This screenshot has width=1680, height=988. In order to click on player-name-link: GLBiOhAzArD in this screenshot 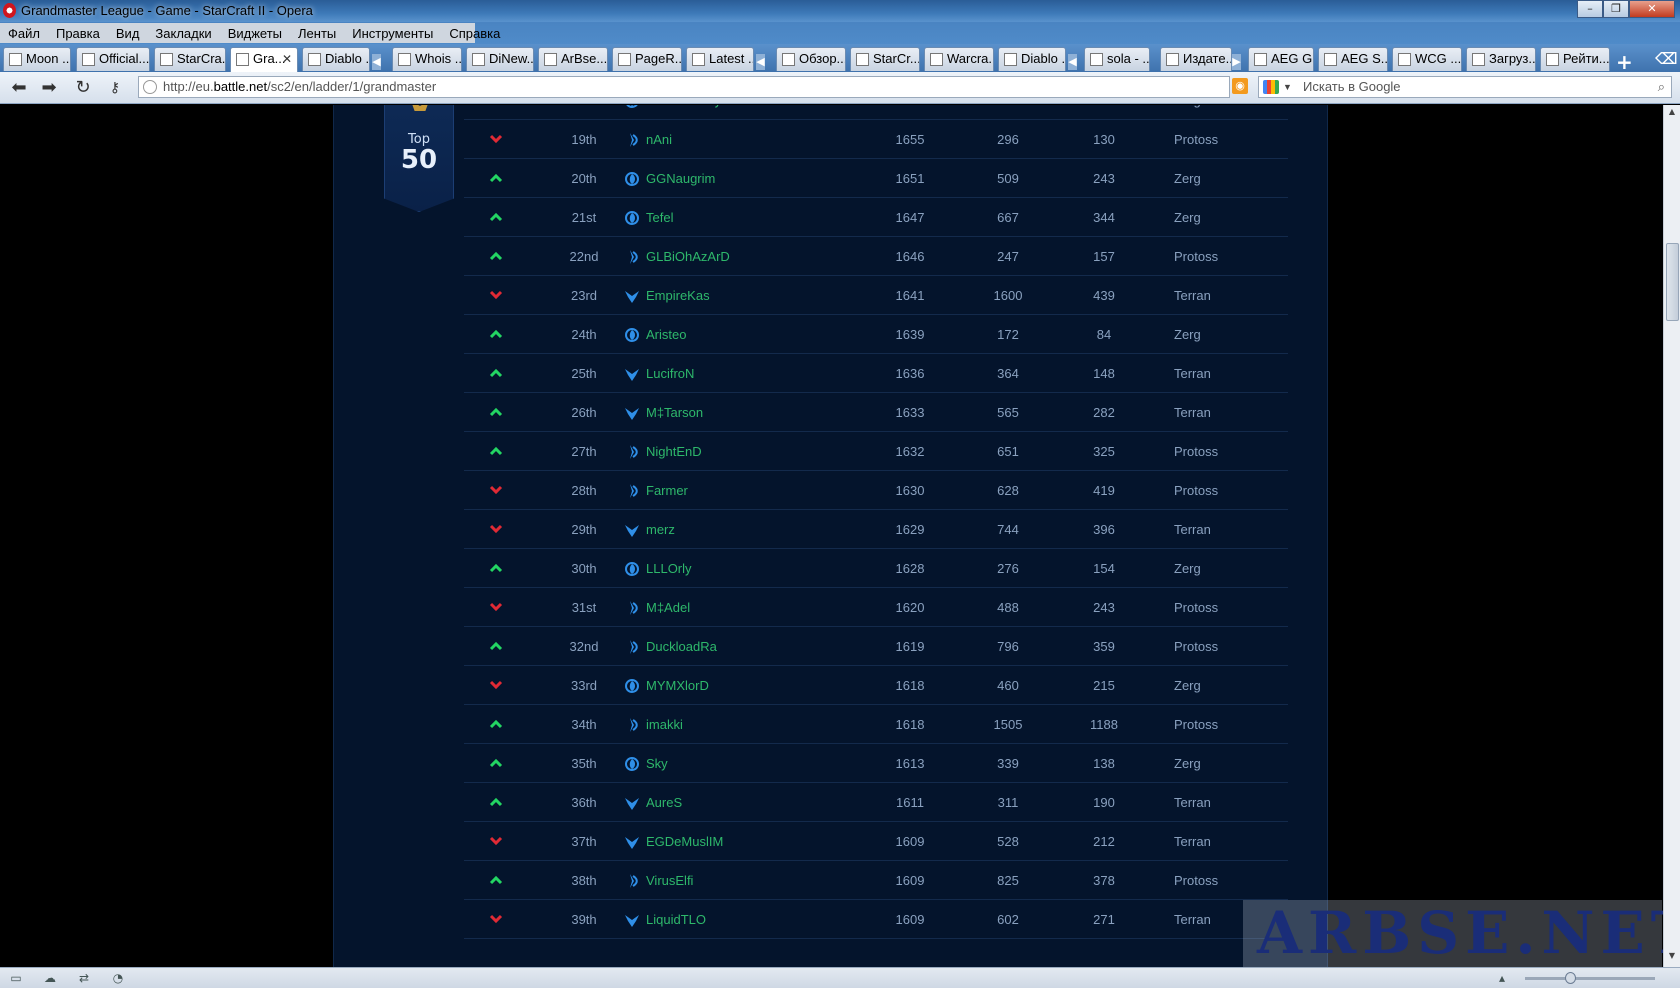, I will do `click(688, 256)`.